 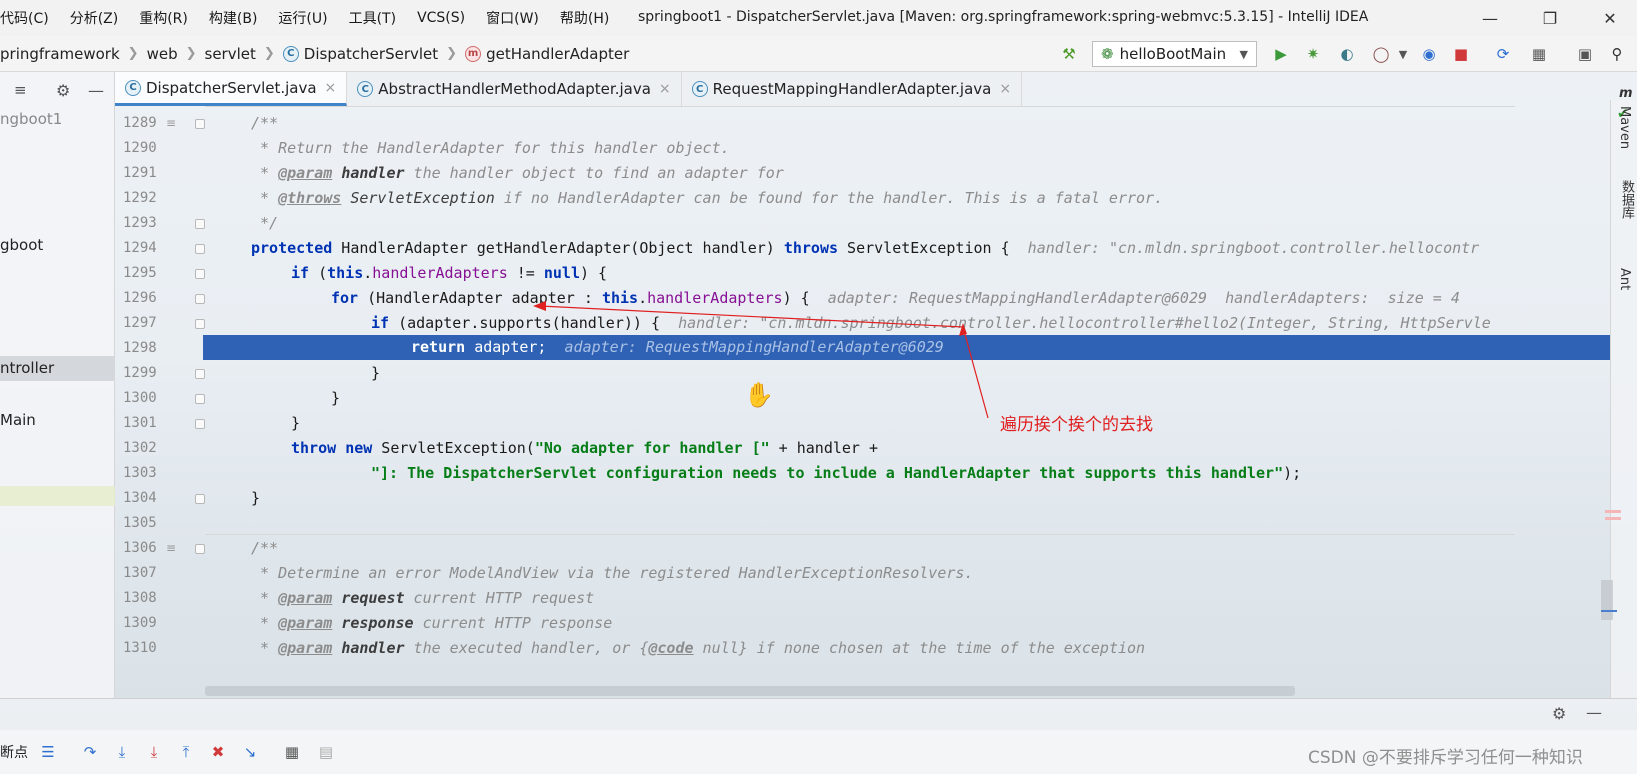 What do you see at coordinates (1624, 279) in the screenshot?
I see `ant-tool-tab: Ant` at bounding box center [1624, 279].